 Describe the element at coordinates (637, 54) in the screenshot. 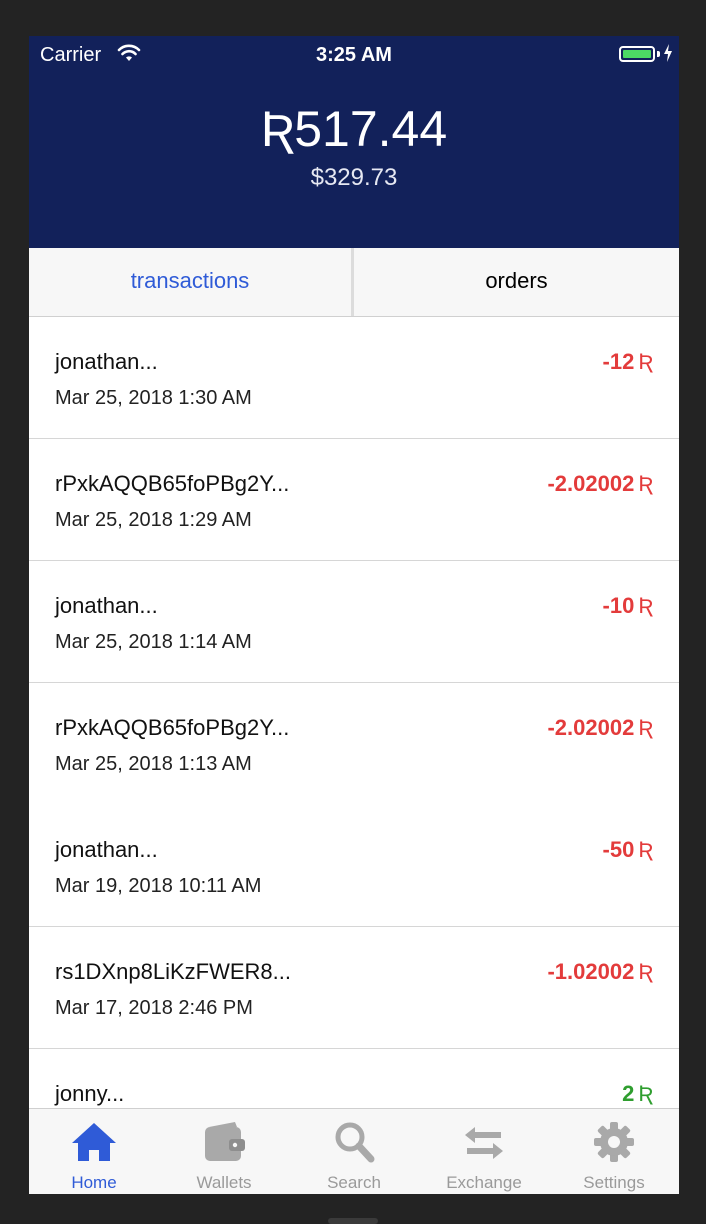

I see `battery-icon` at that location.